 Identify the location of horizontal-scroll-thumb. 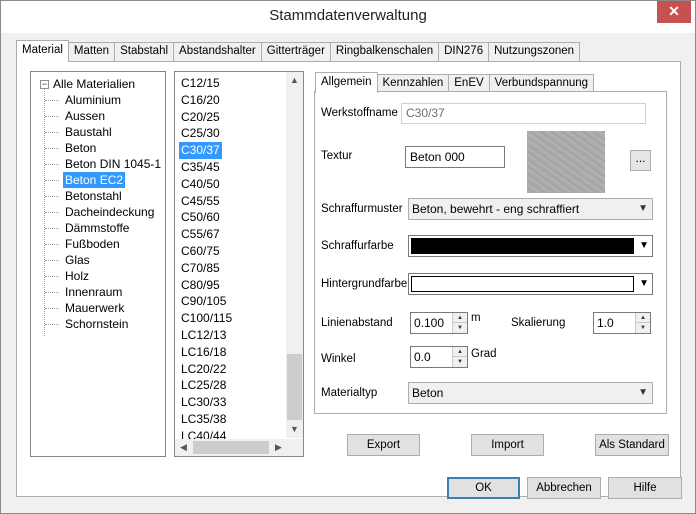
(231, 447).